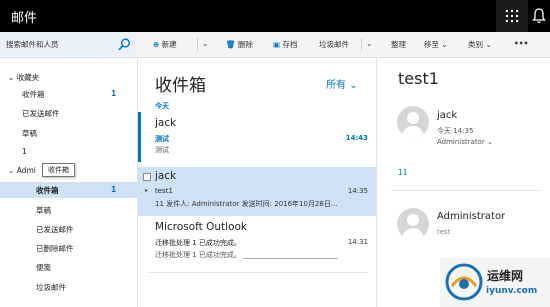  What do you see at coordinates (455, 131) in the screenshot?
I see `reading-date: 今天 14:35` at bounding box center [455, 131].